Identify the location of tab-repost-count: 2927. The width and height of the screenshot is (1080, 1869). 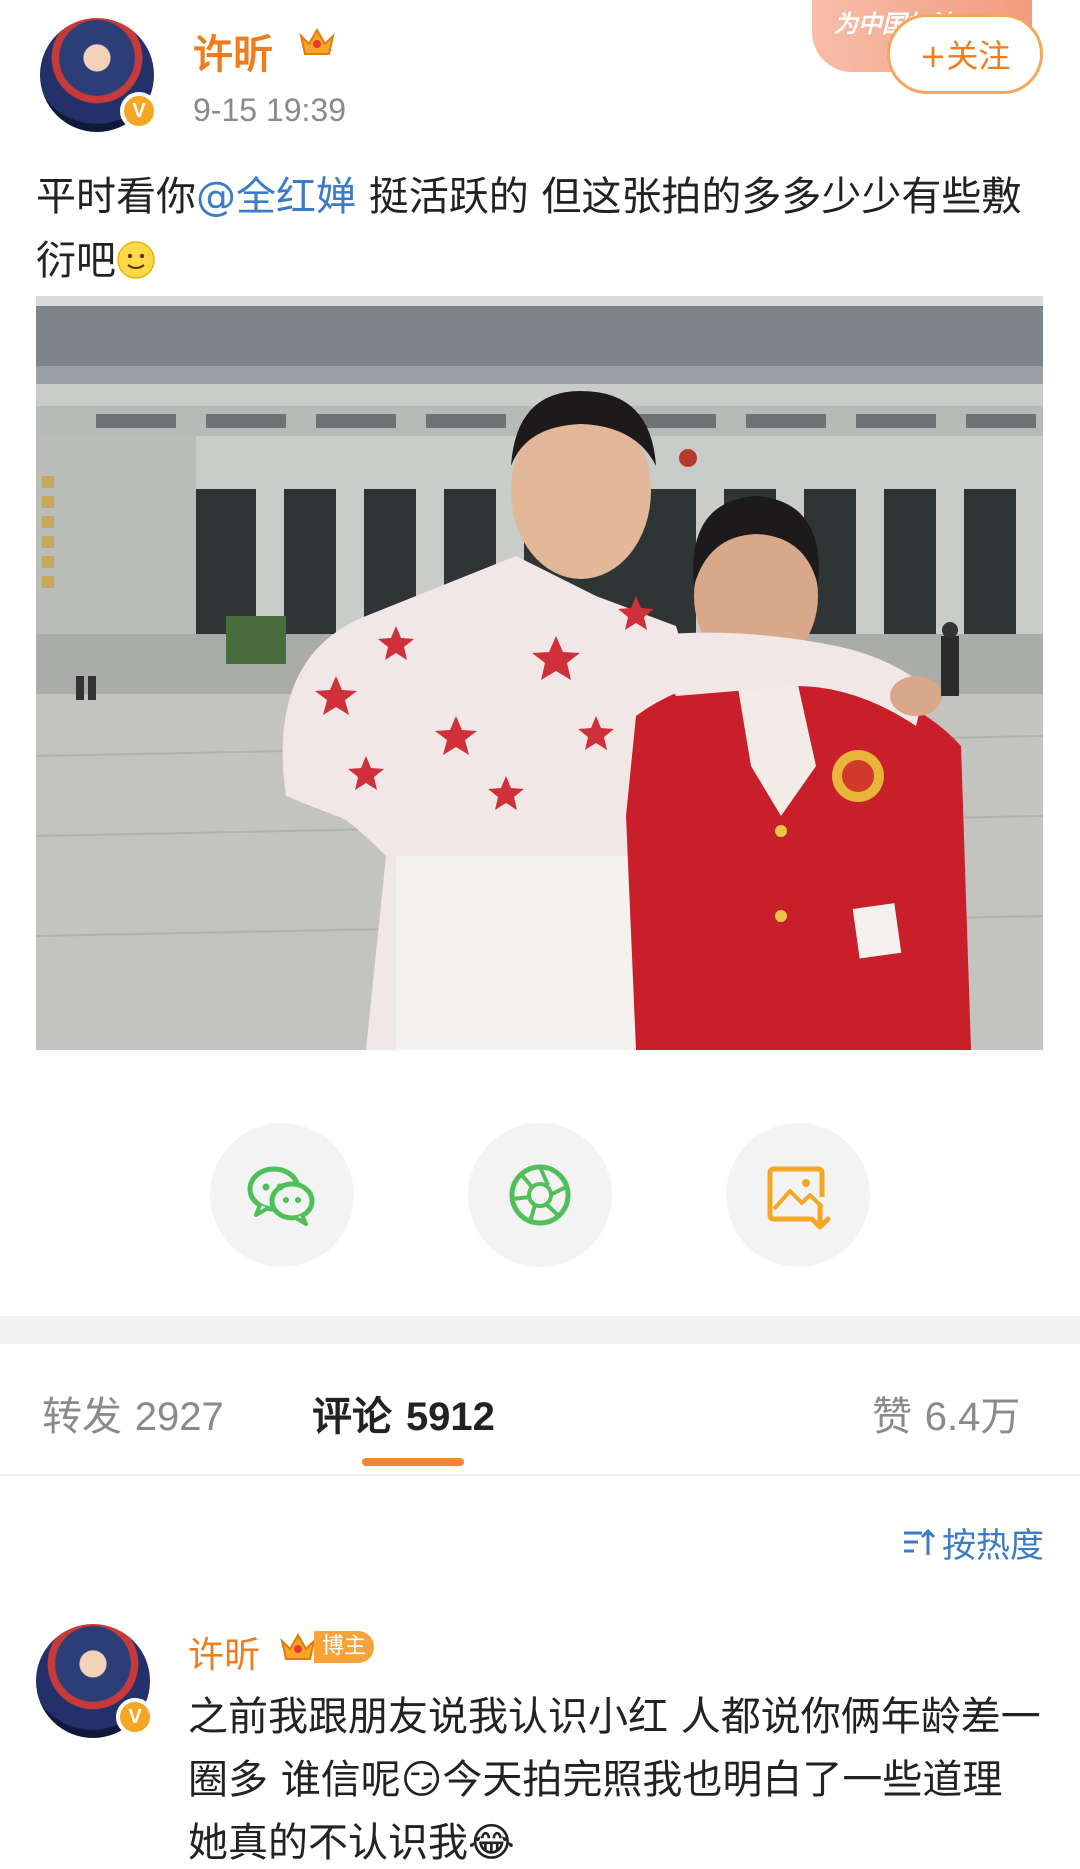
(179, 1417).